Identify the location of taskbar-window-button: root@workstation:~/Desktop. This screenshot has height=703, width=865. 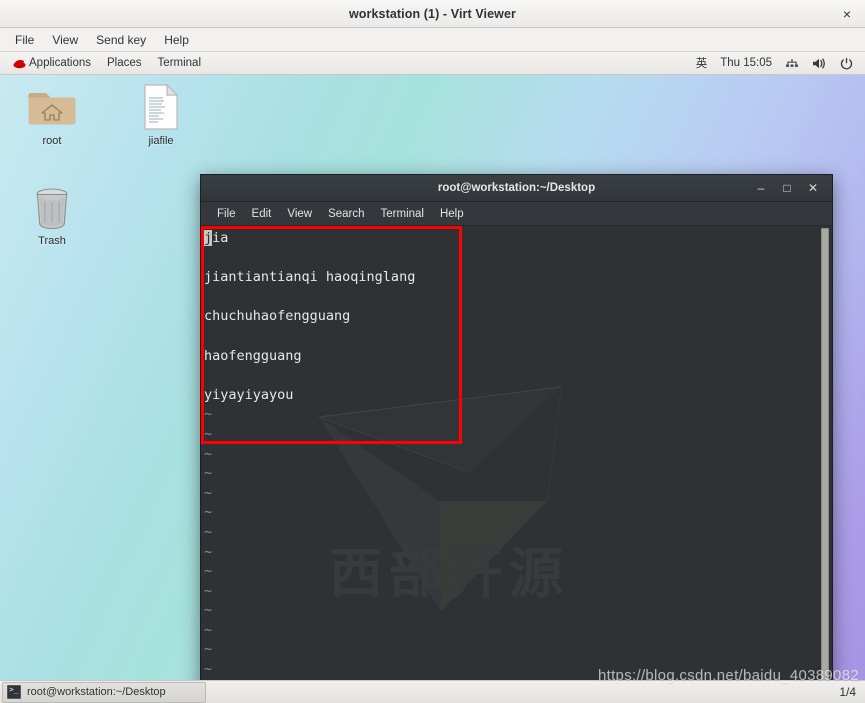
(104, 692).